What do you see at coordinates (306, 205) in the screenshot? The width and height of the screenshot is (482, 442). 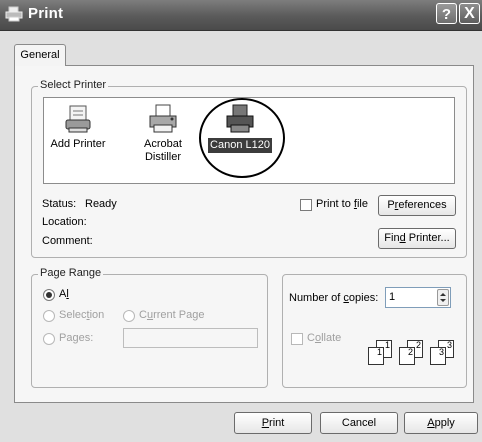 I see `print-to-file-checkbox` at bounding box center [306, 205].